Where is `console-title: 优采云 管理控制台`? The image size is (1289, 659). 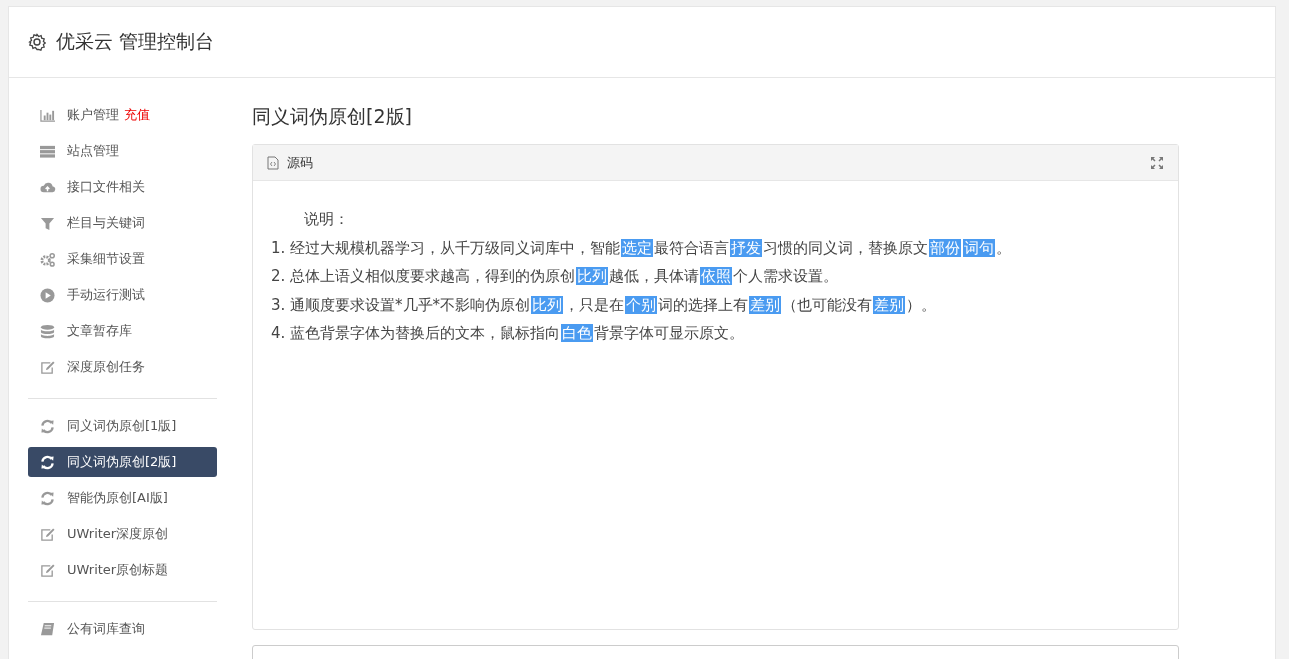 console-title: 优采云 管理控制台 is located at coordinates (135, 41).